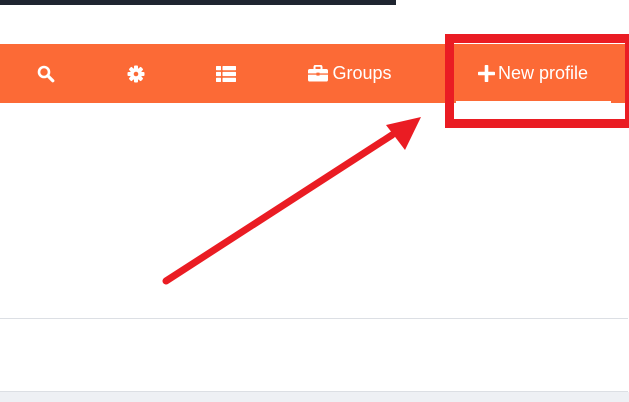 This screenshot has width=629, height=402. What do you see at coordinates (318, 73) in the screenshot?
I see `briefcase-icon` at bounding box center [318, 73].